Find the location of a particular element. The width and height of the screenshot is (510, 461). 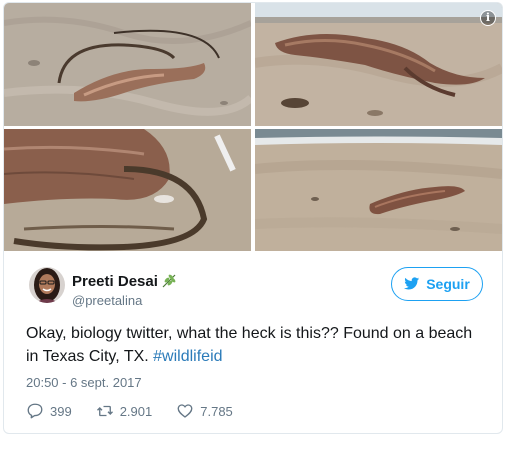

retweet-icon is located at coordinates (104, 411).